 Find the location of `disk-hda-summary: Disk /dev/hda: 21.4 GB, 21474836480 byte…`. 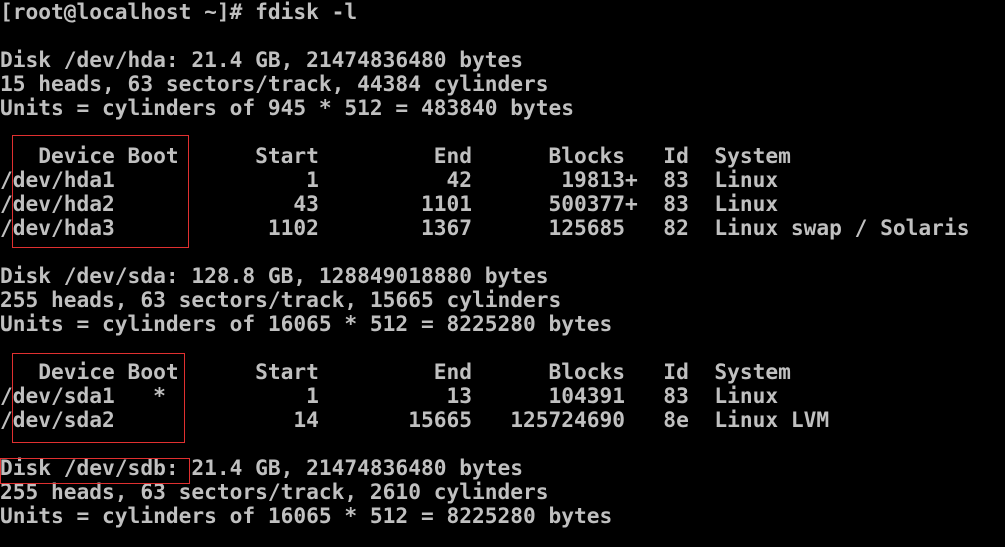

disk-hda-summary: Disk /dev/hda: 21.4 GB, 21474836480 byte… is located at coordinates (261, 59).